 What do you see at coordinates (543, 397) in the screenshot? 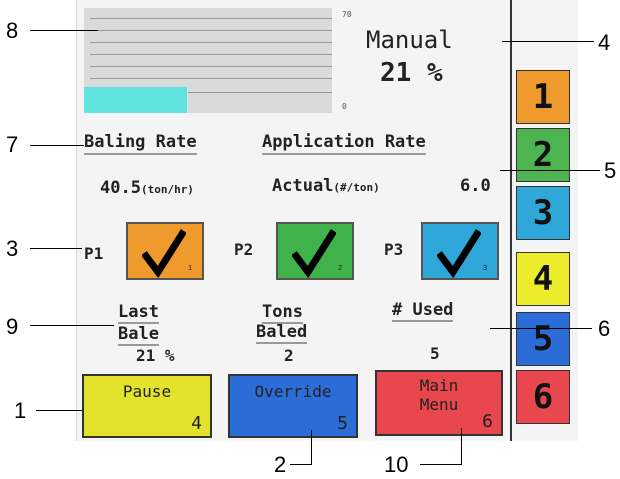
I see `side-key-6: 6` at bounding box center [543, 397].